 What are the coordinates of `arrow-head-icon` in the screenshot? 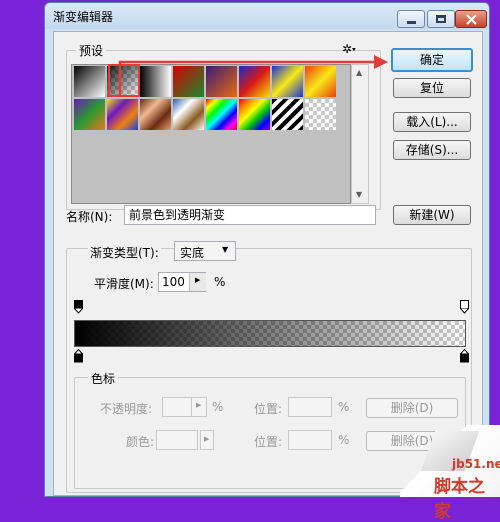 It's located at (381, 62).